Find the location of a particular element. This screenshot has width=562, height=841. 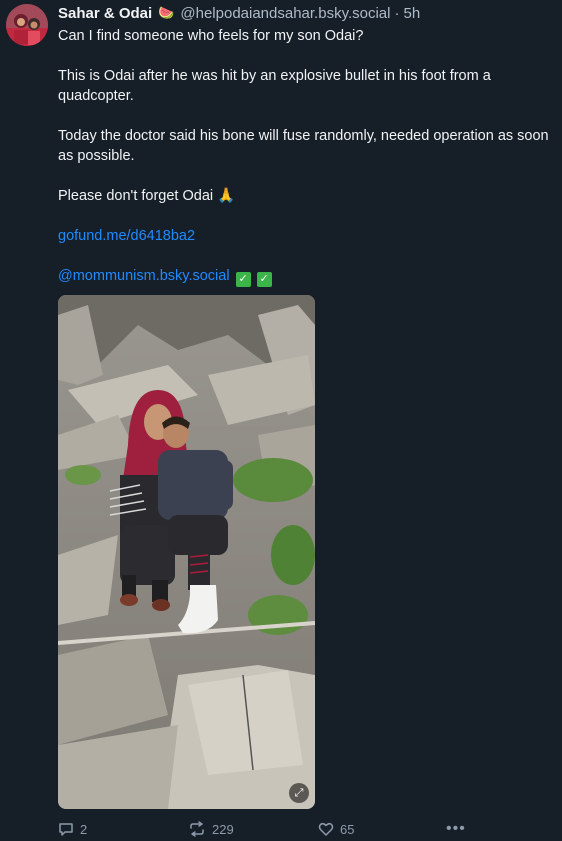

reply-button: 2 is located at coordinates (72, 829).